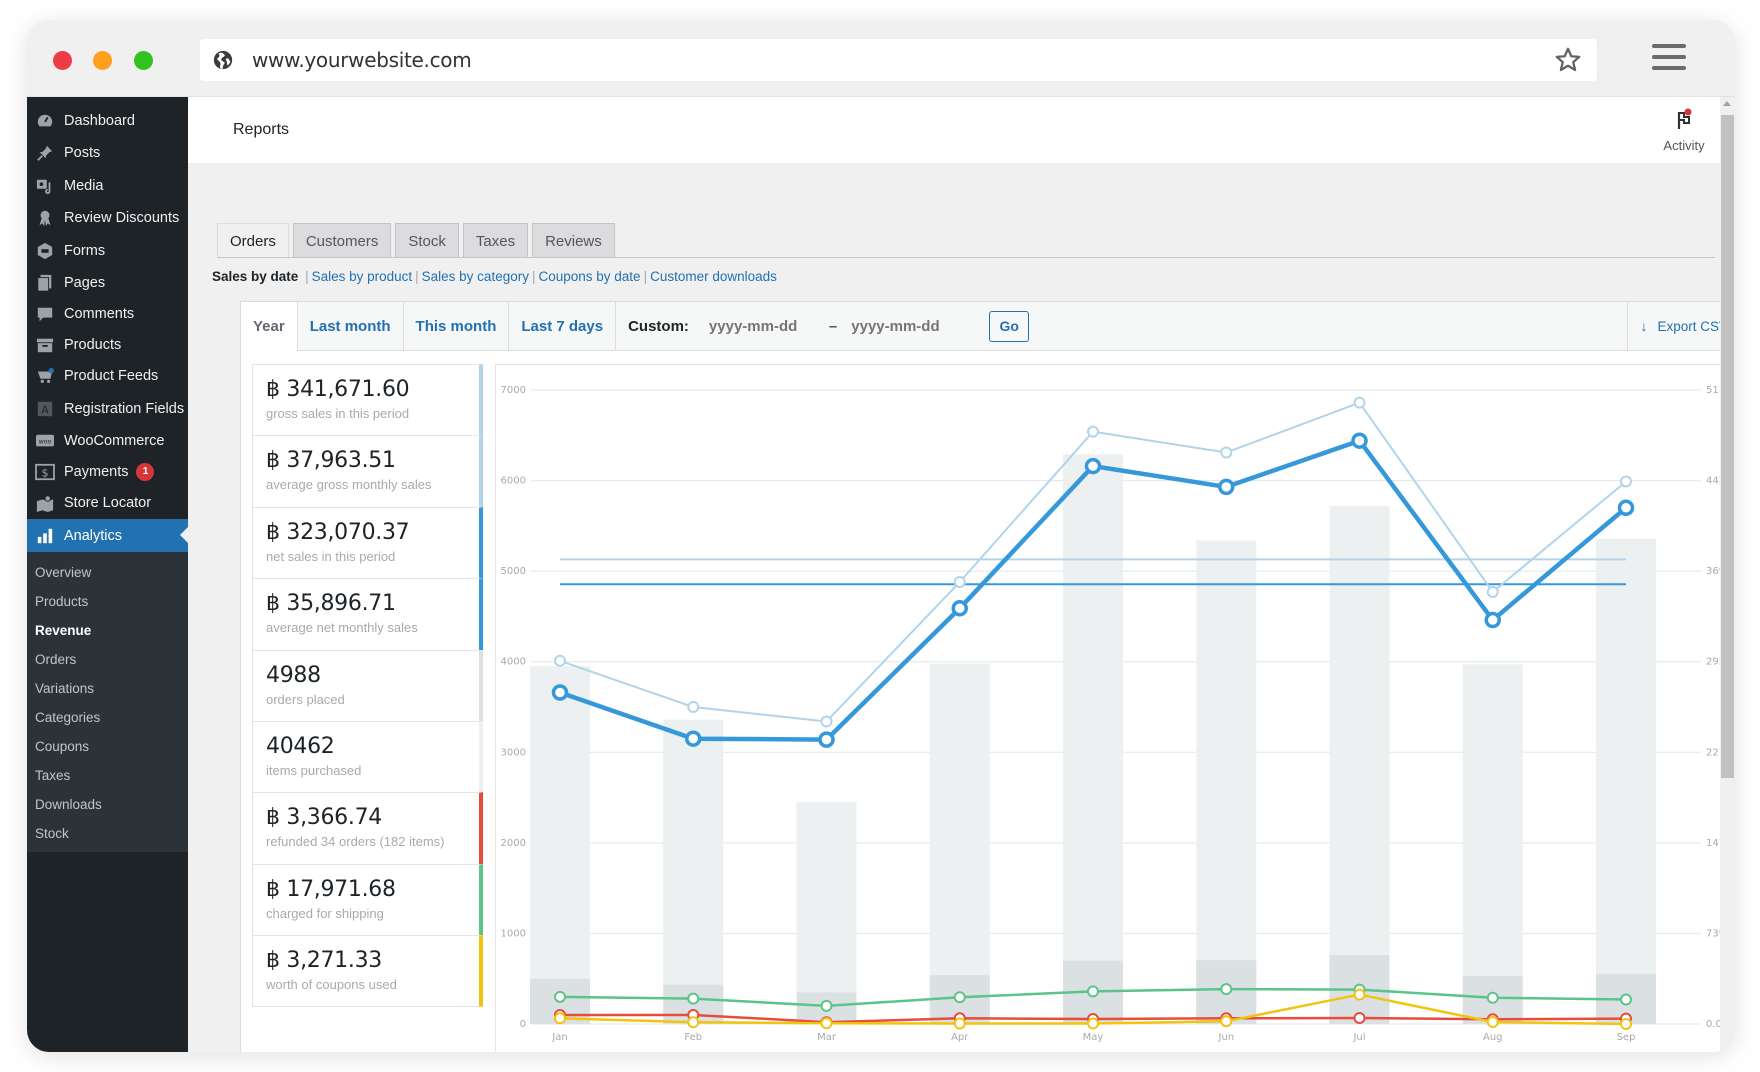 The width and height of the screenshot is (1760, 1072). What do you see at coordinates (45, 536) in the screenshot?
I see `bar-chart-icon` at bounding box center [45, 536].